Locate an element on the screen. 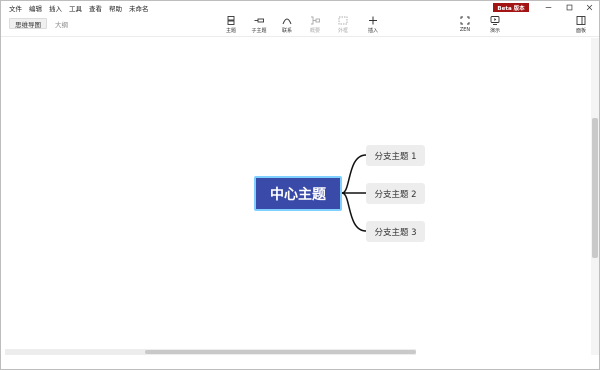 The width and height of the screenshot is (600, 370). horizontal-scrollbar is located at coordinates (210, 352).